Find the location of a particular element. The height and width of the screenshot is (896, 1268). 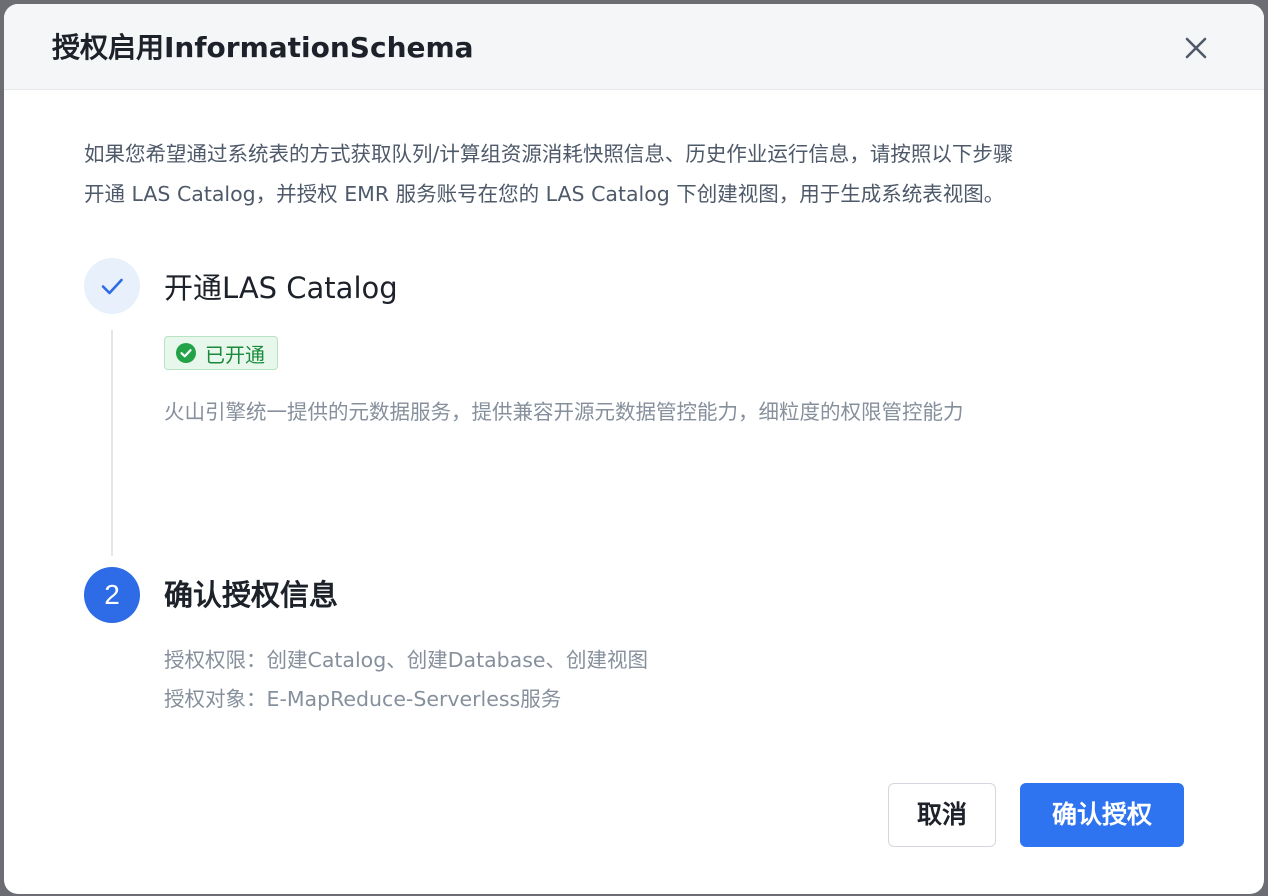

dialog-title: 授权启用InformationSchema is located at coordinates (263, 47).